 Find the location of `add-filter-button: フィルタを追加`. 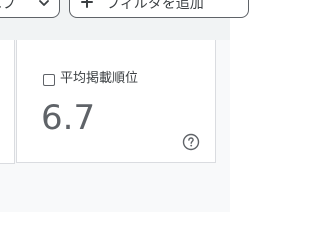

add-filter-button: フィルタを追加 is located at coordinates (159, 9).